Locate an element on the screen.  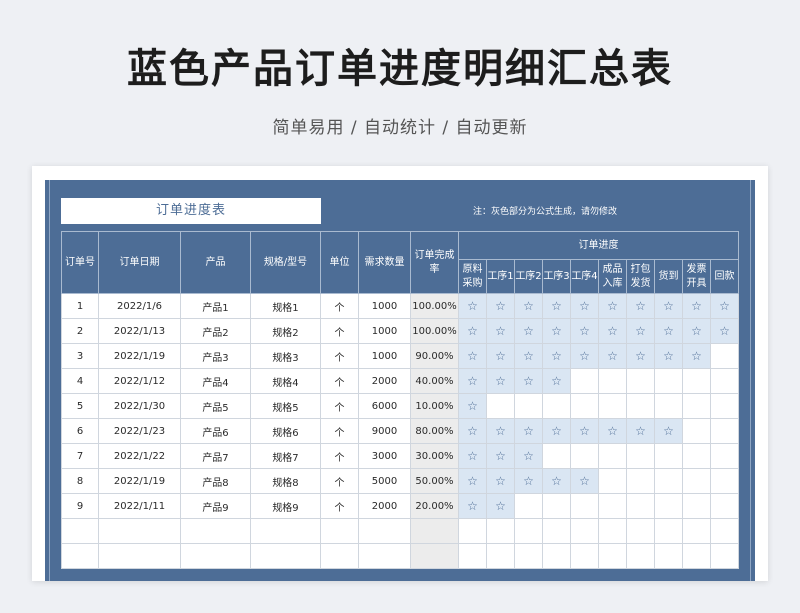
quantity-cell: 5000 is located at coordinates (384, 481).